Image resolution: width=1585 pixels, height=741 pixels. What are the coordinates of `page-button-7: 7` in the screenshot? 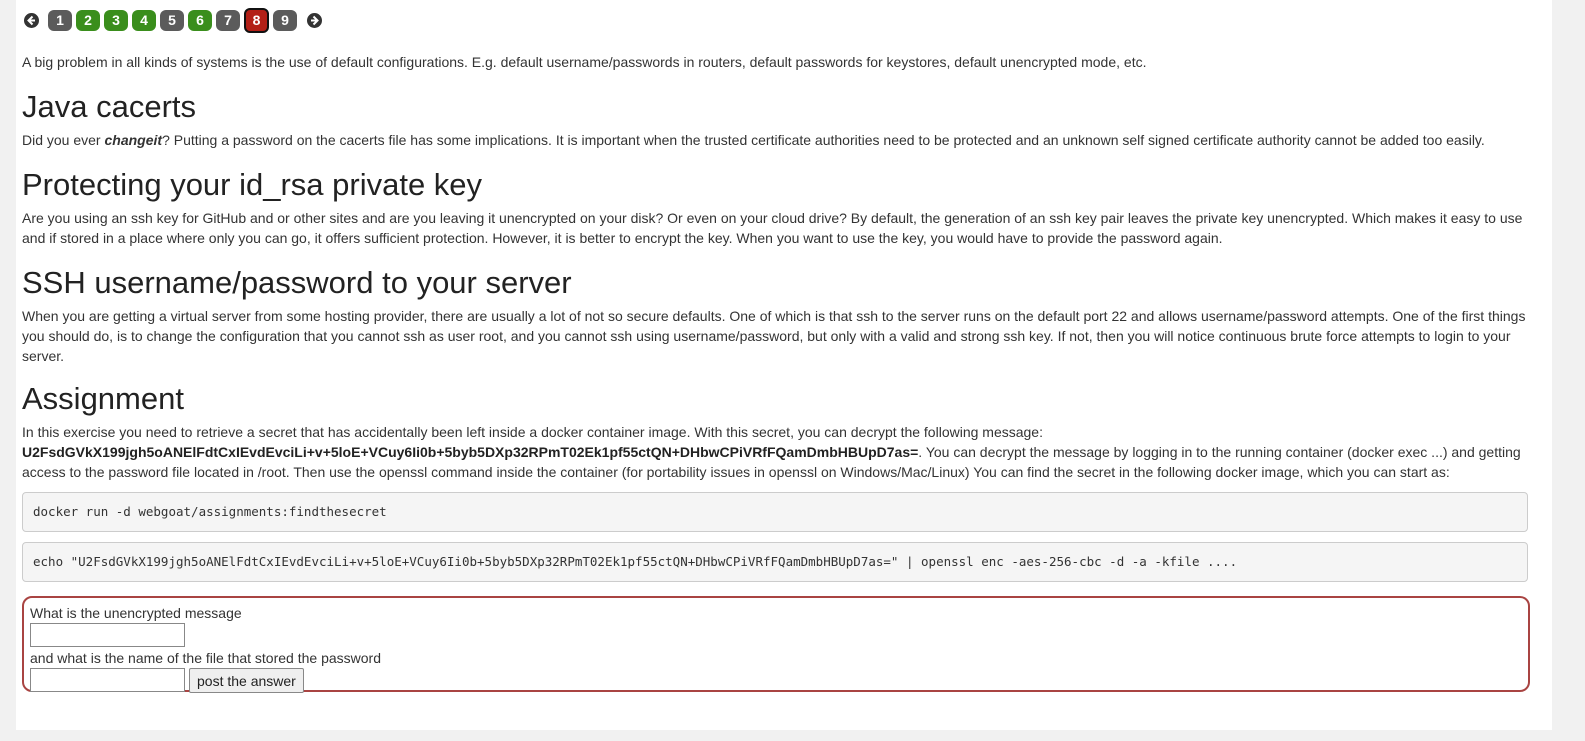 It's located at (228, 20).